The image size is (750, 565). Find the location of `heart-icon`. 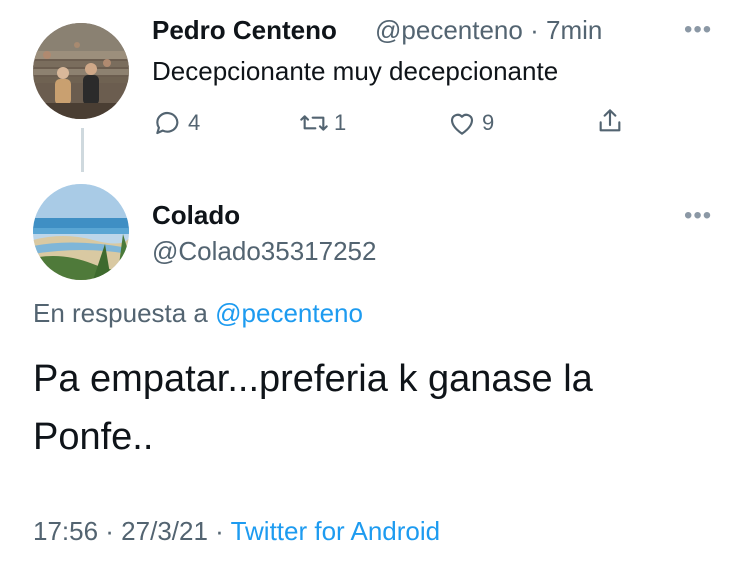

heart-icon is located at coordinates (462, 124).